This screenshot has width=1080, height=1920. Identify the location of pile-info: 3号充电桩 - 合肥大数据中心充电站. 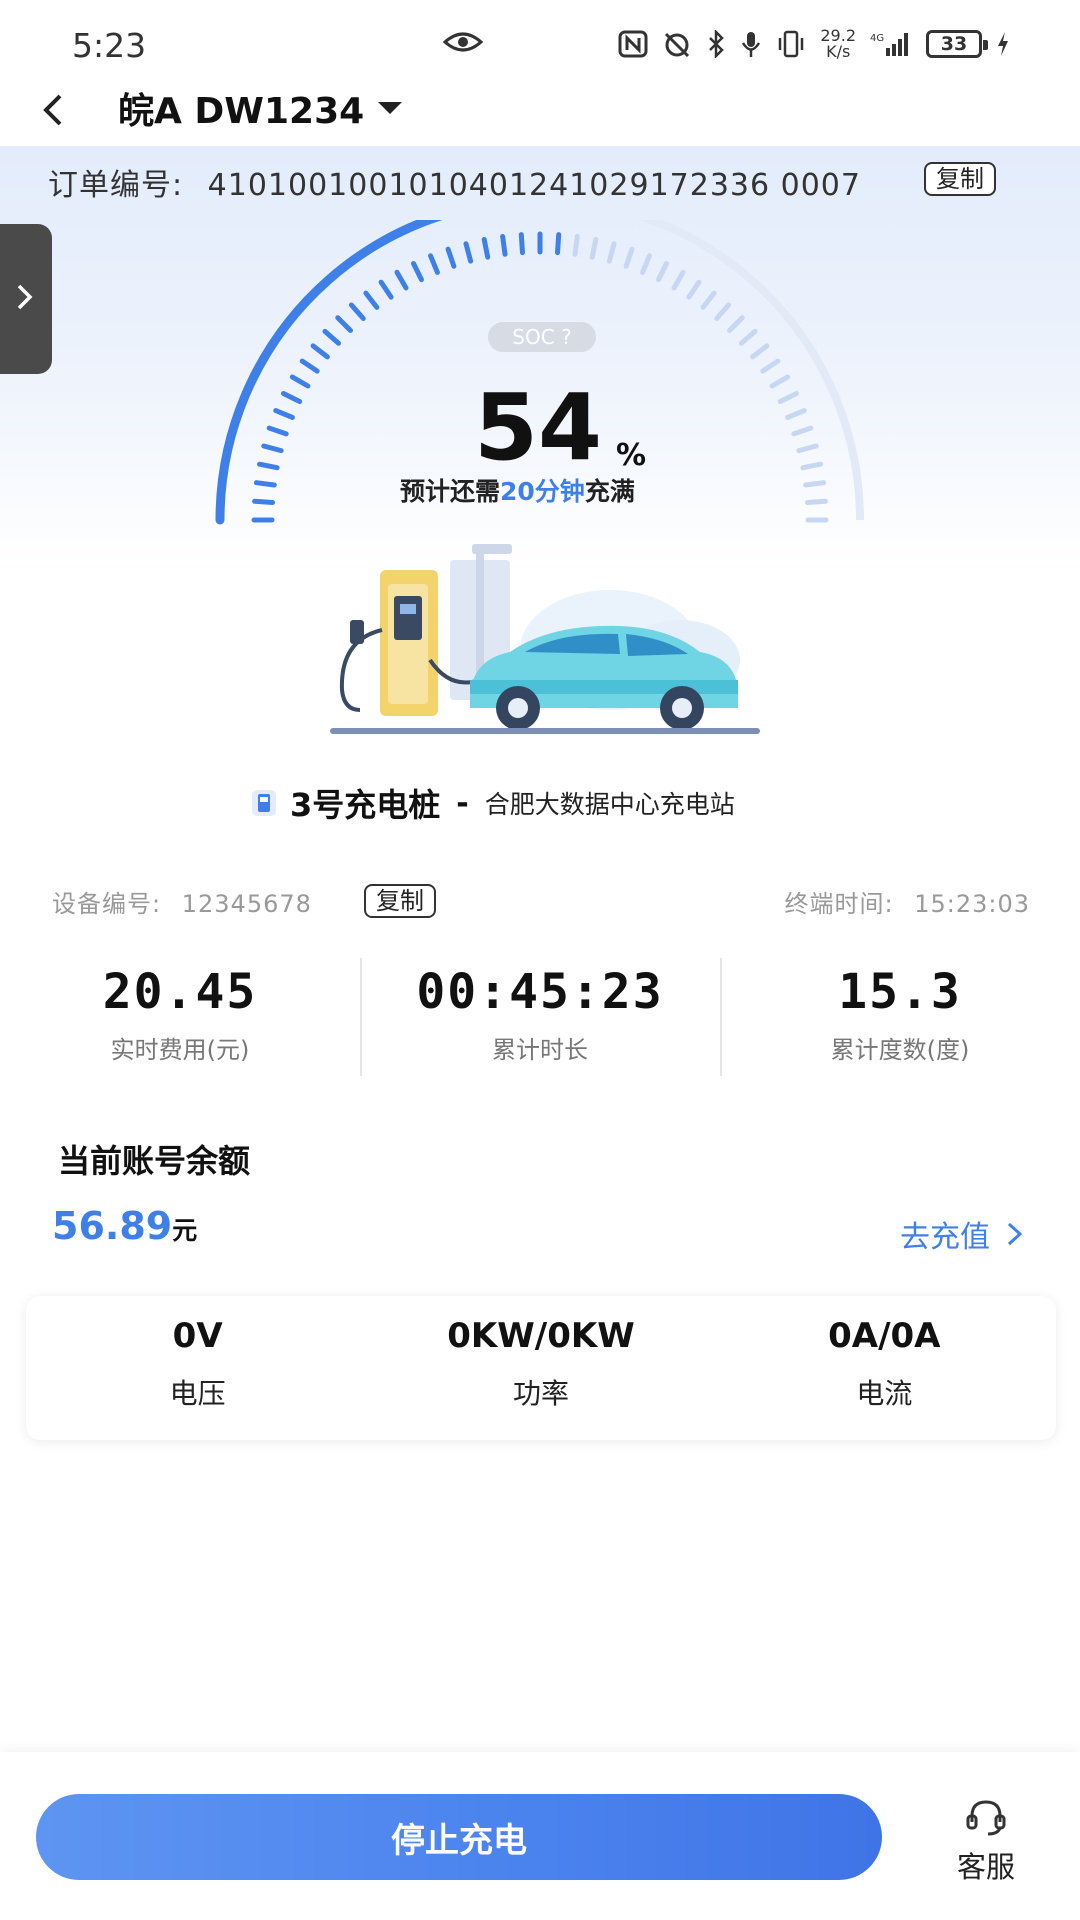
(492, 803).